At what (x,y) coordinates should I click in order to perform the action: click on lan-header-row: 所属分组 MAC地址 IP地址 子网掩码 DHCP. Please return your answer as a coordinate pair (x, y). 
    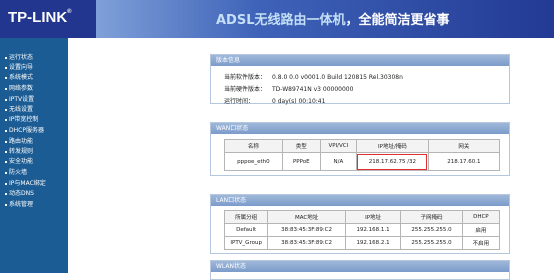
    Looking at the image, I should click on (362, 217).